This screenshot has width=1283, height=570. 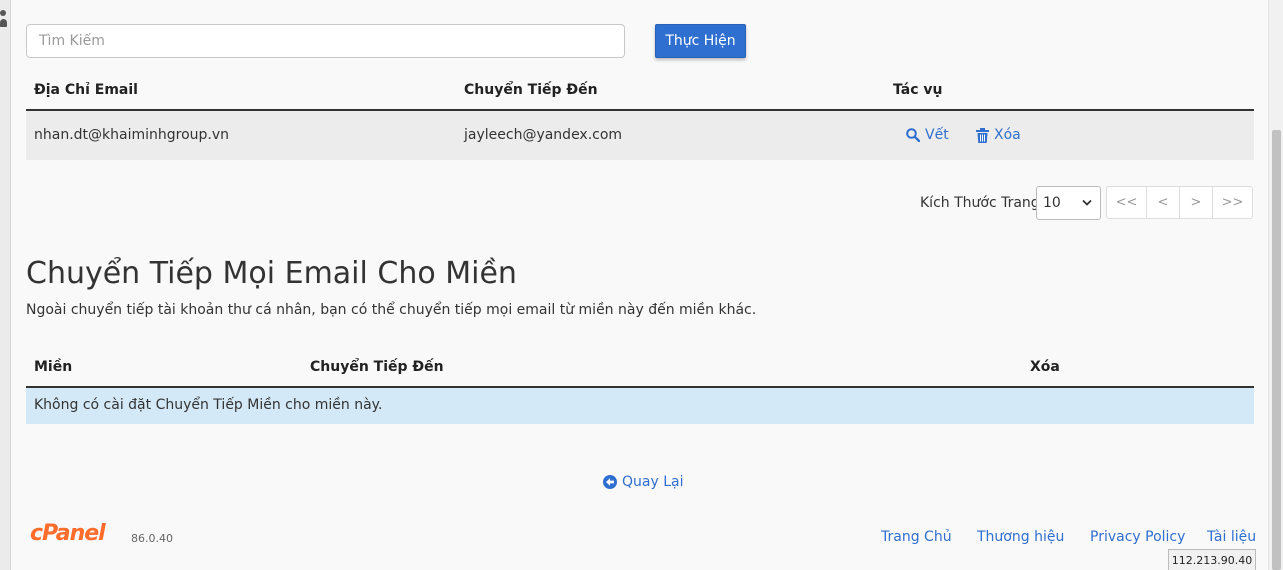 I want to click on pagination-controls: << < > >>, so click(x=1179, y=202).